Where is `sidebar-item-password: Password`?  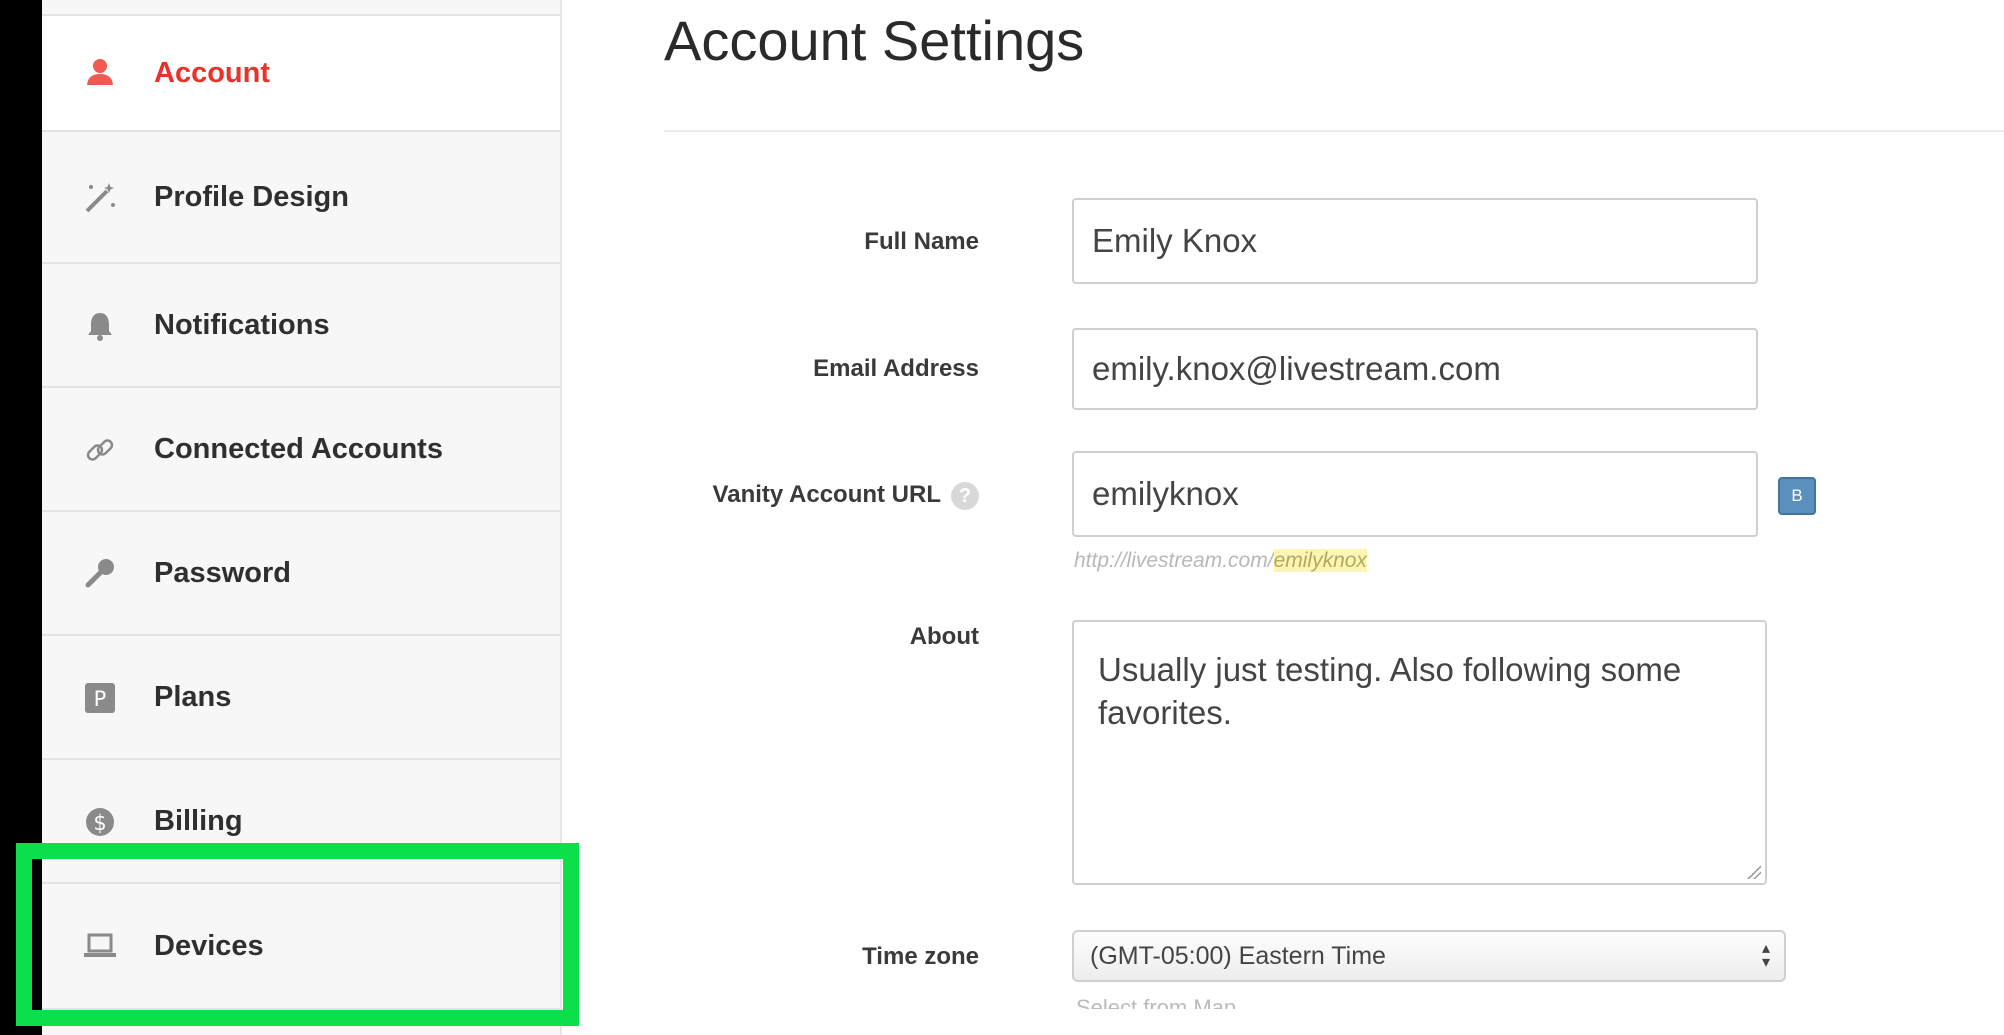 sidebar-item-password: Password is located at coordinates (301, 574).